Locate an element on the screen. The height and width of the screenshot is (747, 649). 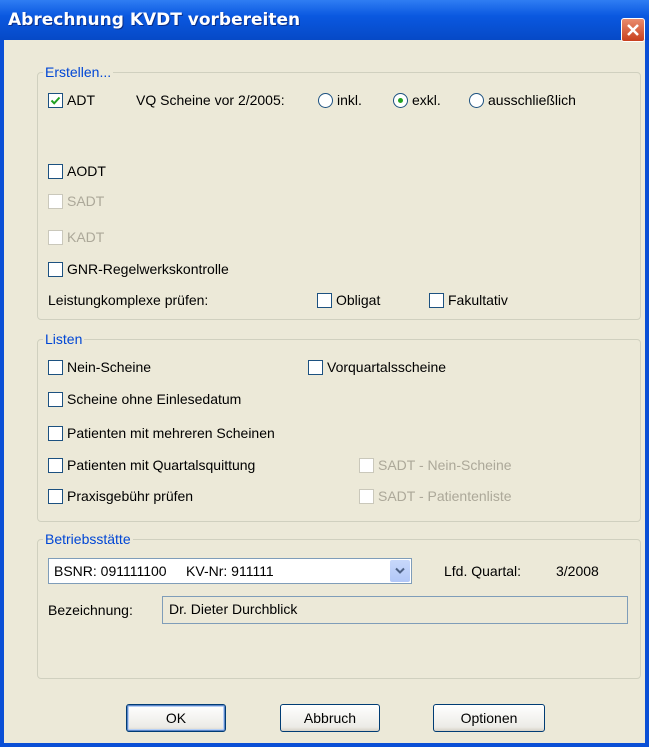
close-icon is located at coordinates (633, 30).